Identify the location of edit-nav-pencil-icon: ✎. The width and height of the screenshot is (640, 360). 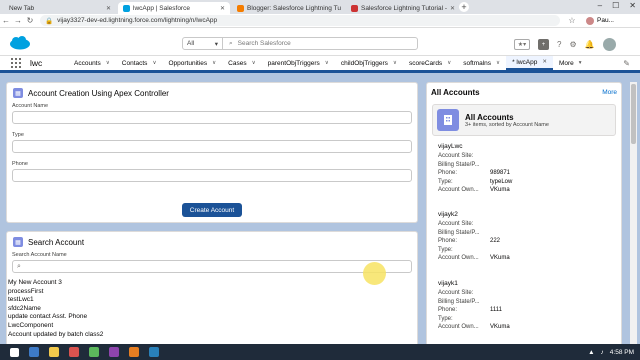
(626, 63).